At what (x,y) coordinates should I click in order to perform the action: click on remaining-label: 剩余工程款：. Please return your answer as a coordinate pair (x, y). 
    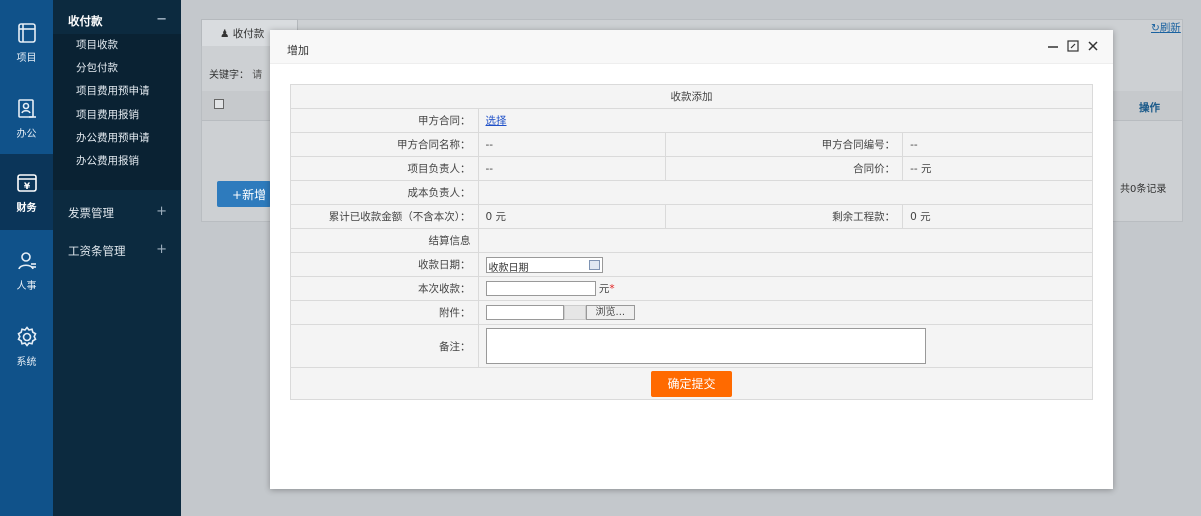
    Looking at the image, I should click on (784, 216).